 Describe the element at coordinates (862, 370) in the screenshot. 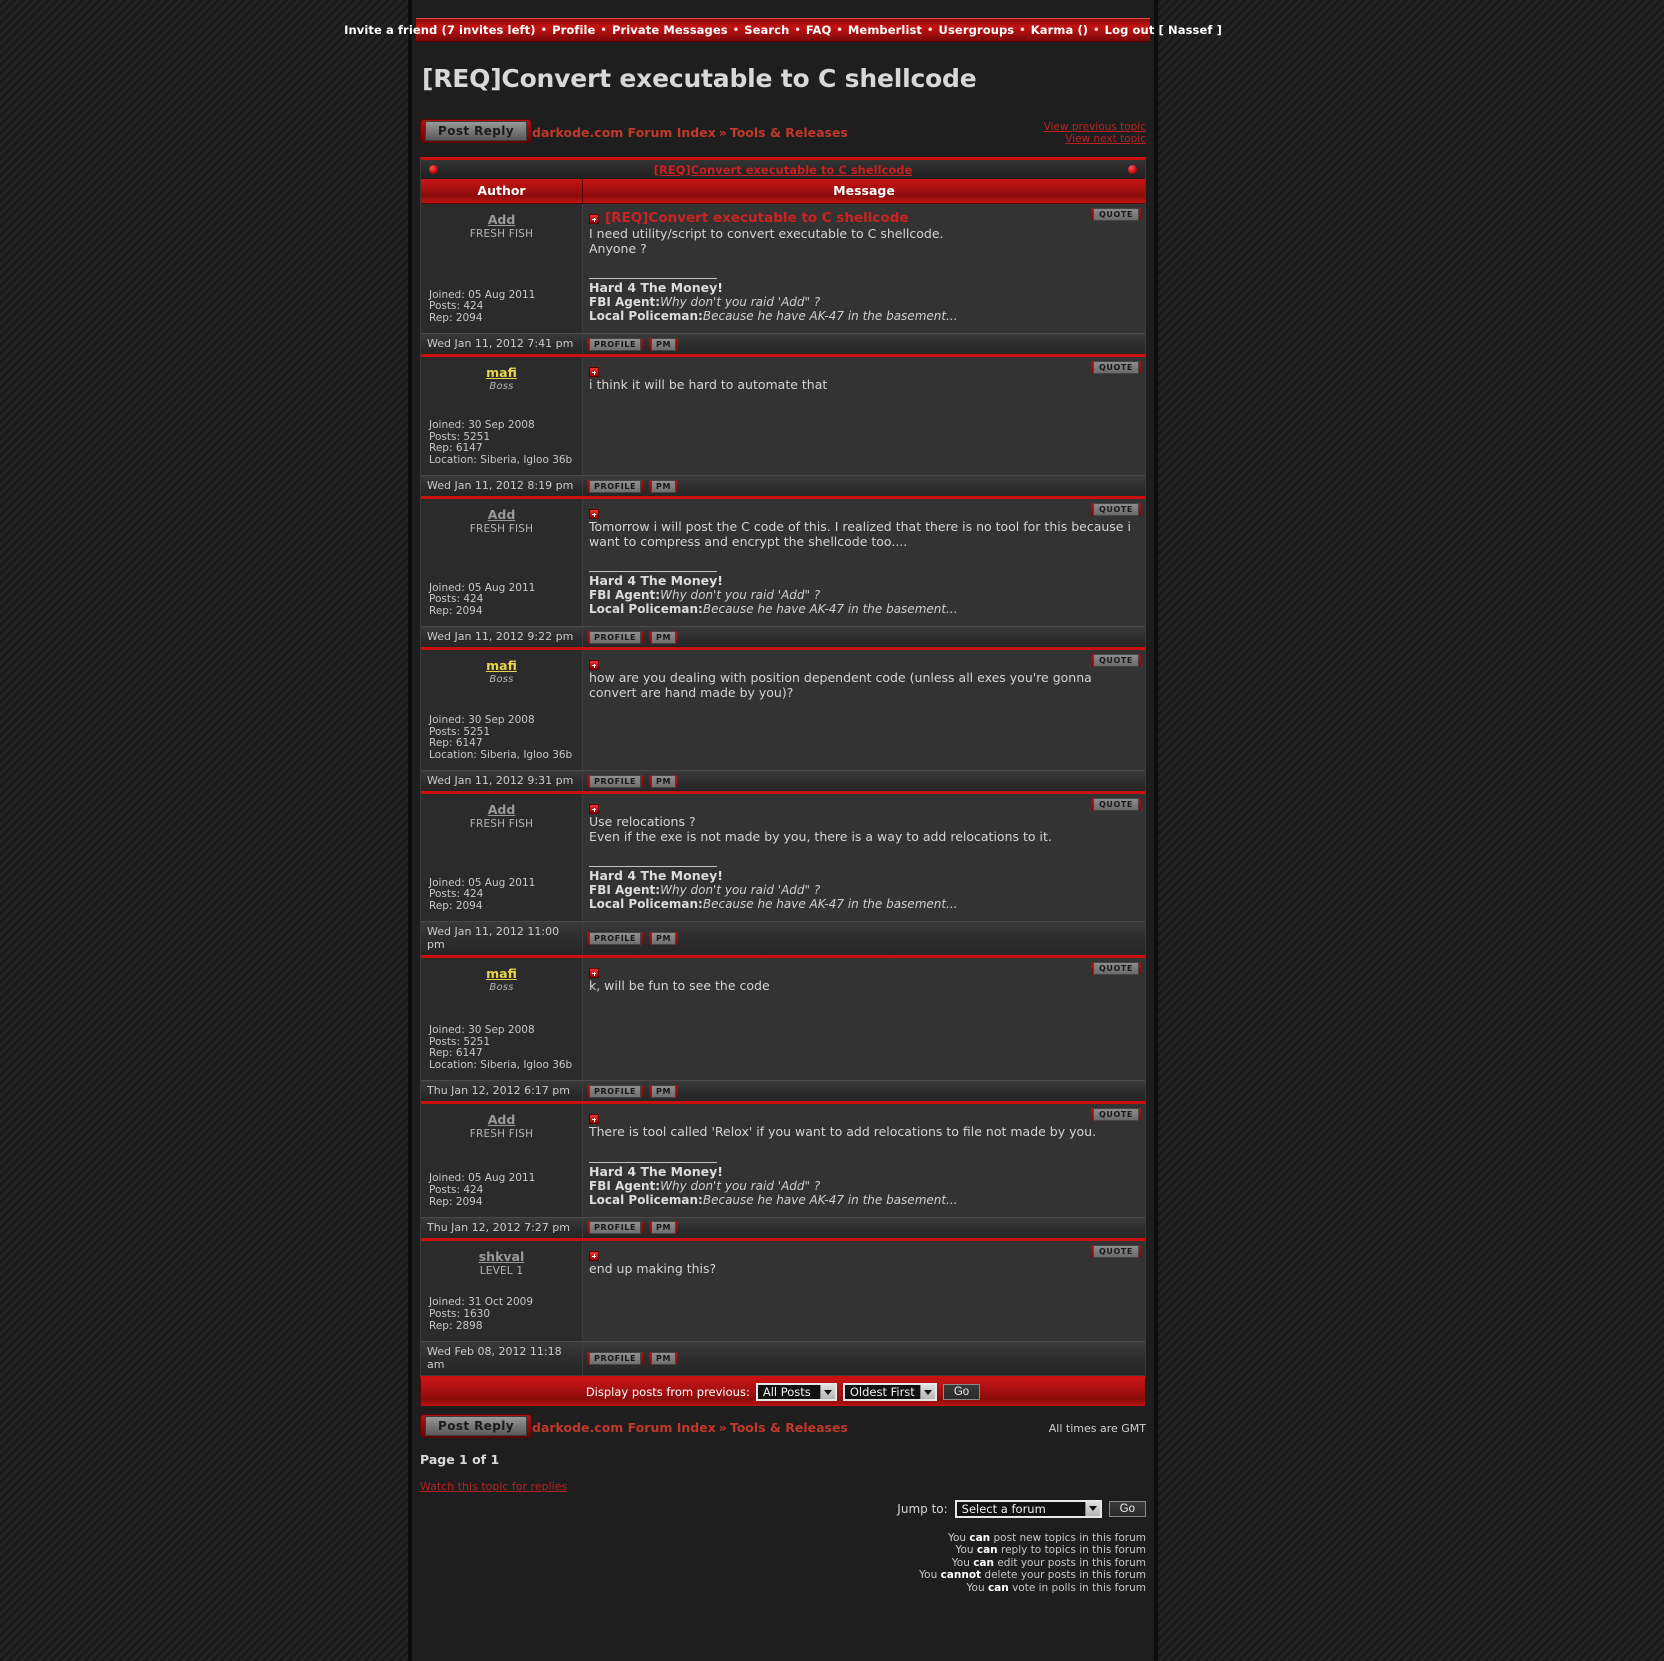

I see `post-subject-line` at that location.